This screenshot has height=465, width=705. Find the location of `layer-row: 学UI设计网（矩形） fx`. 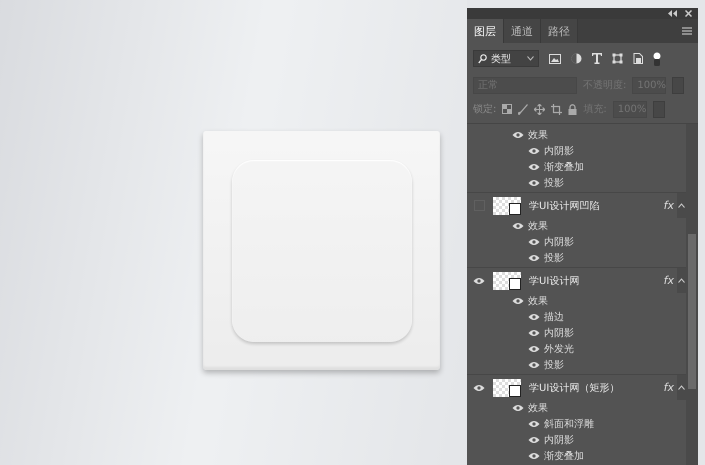

layer-row: 学UI设计网（矩形） fx is located at coordinates (576, 387).